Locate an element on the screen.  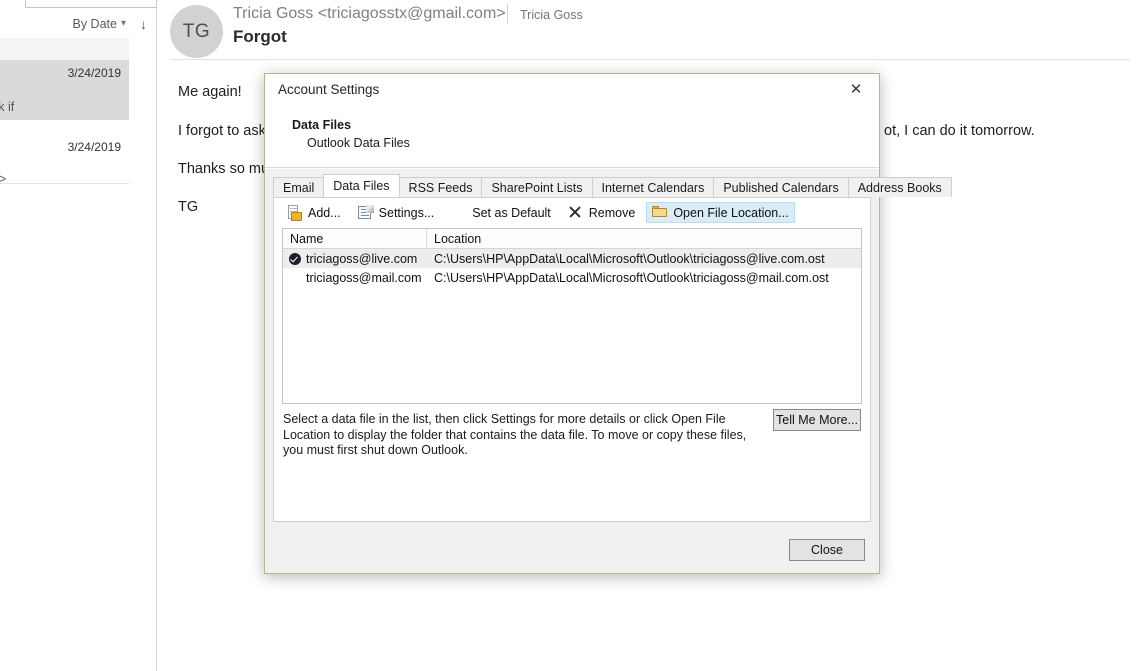
dialog-title: Account Settings is located at coordinates (329, 89).